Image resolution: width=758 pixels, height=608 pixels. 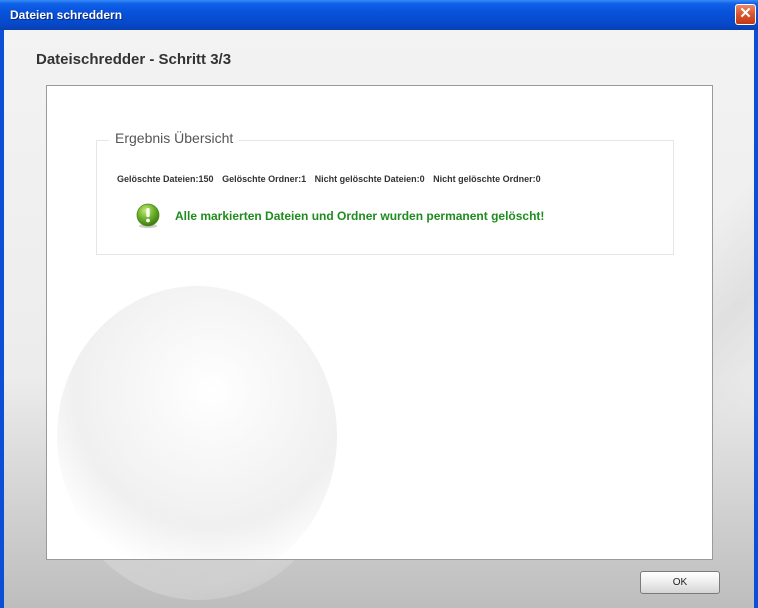 I want to click on page-title: Dateischredder - Schritt 3/3, so click(x=134, y=59).